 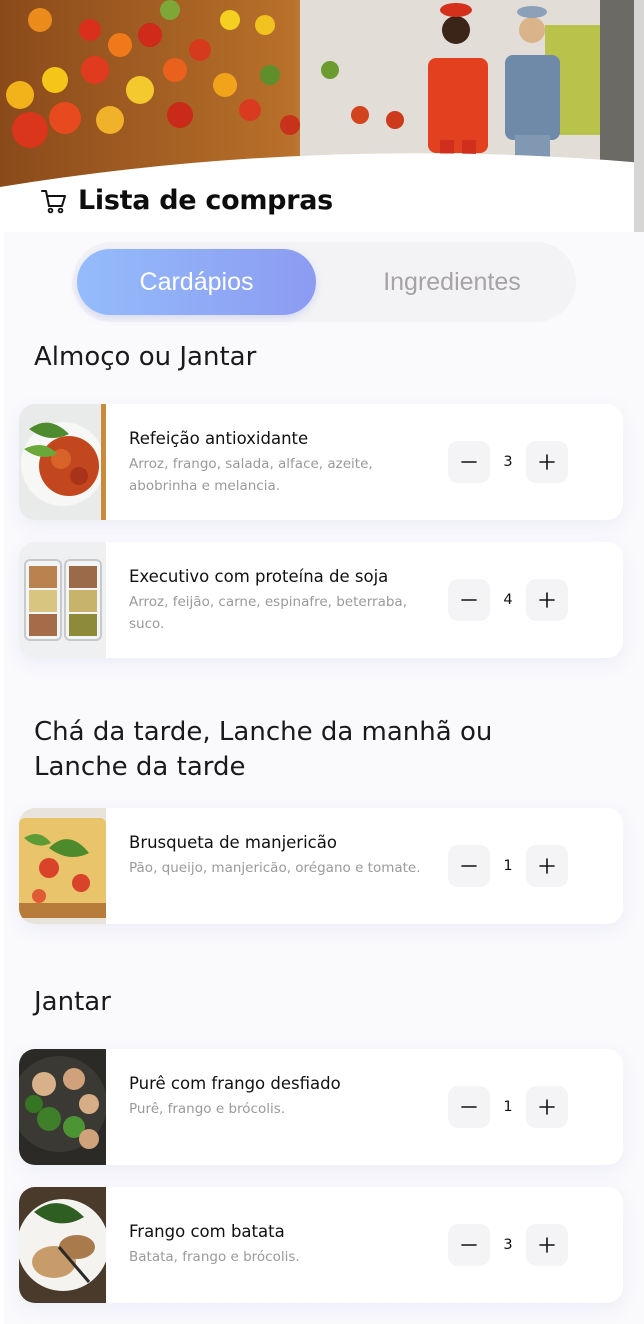 What do you see at coordinates (207, 1109) in the screenshot?
I see `meal-description: Purê, frango e brócolis.` at bounding box center [207, 1109].